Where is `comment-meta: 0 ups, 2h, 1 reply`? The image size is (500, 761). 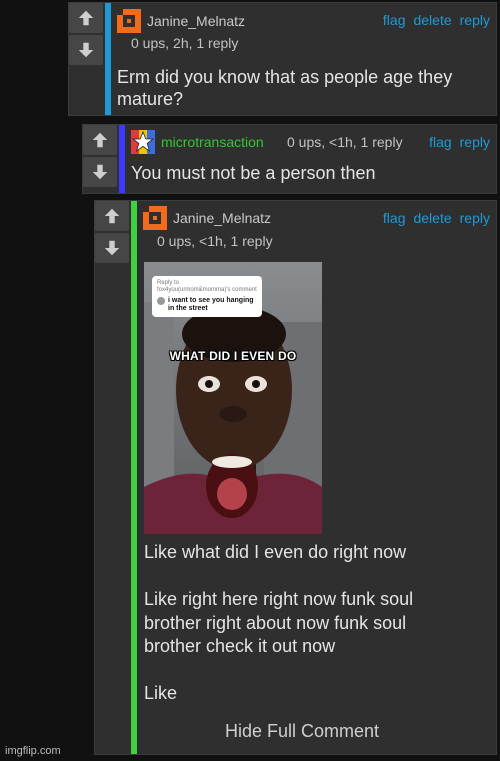
comment-meta: 0 ups, 2h, 1 reply is located at coordinates (185, 43).